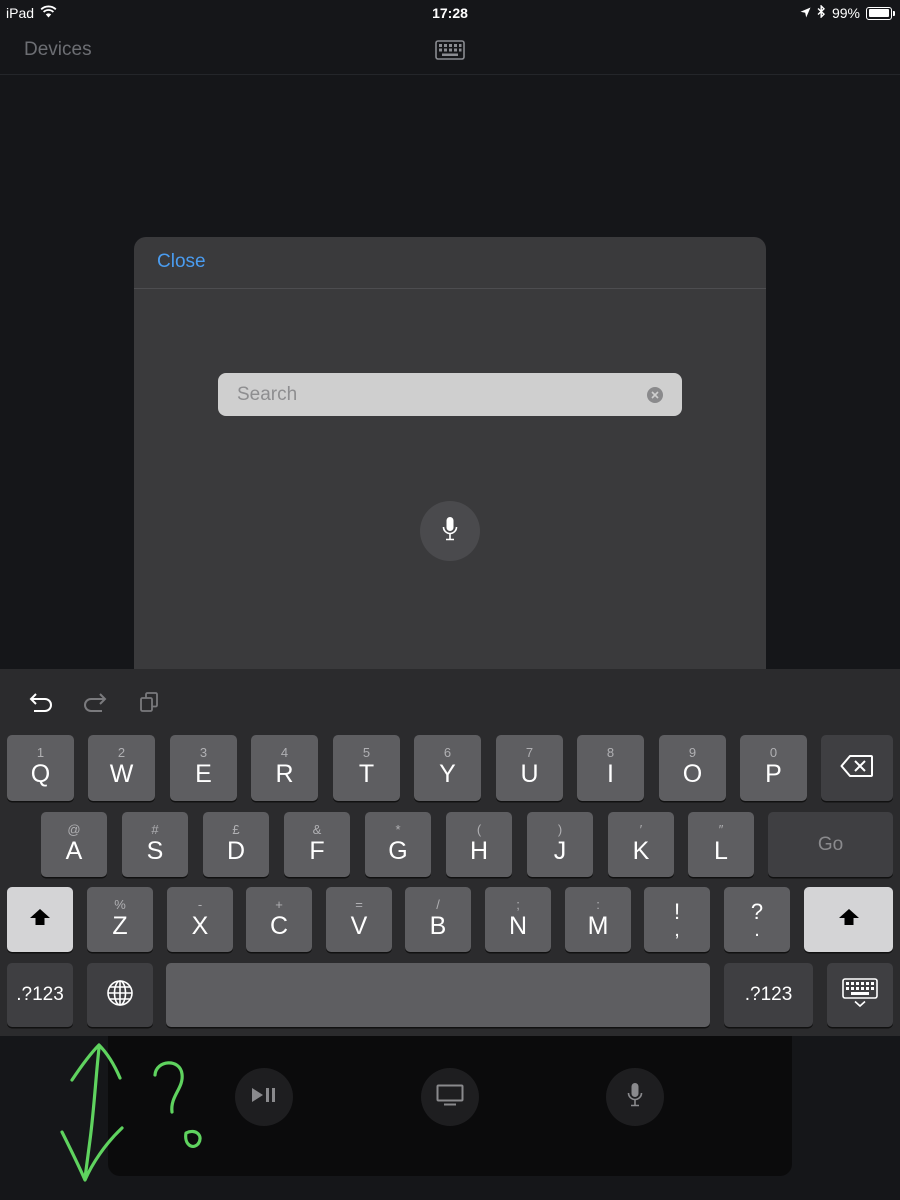 The width and height of the screenshot is (900, 1200). What do you see at coordinates (121, 768) in the screenshot?
I see `key-w: 2W` at bounding box center [121, 768].